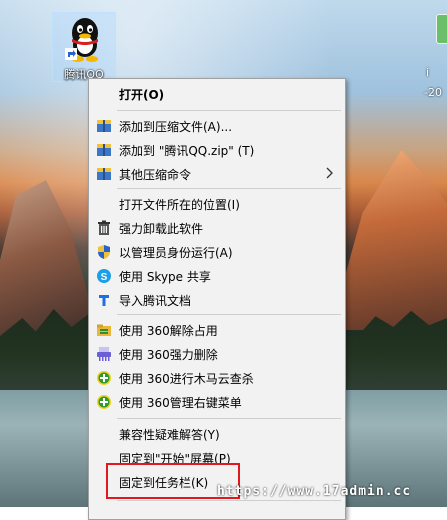  Describe the element at coordinates (104, 227) in the screenshot. I see `uninstall-icon` at that location.